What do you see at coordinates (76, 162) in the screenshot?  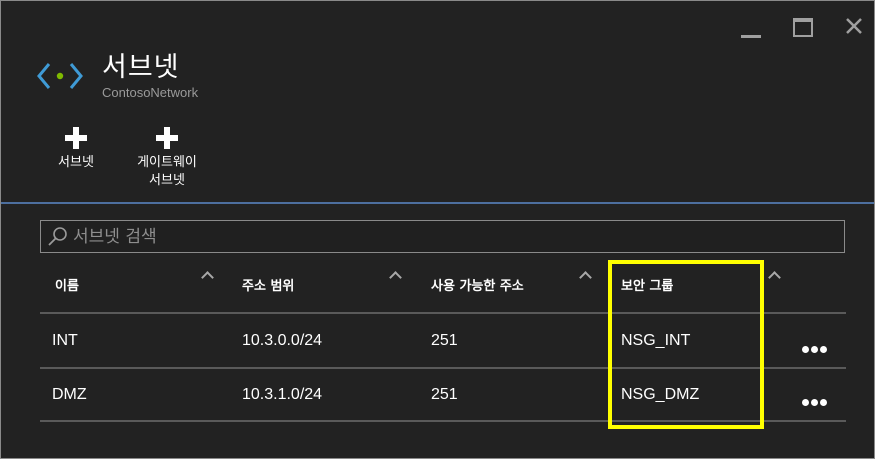 I see `add-subnet-label: 서브넷` at bounding box center [76, 162].